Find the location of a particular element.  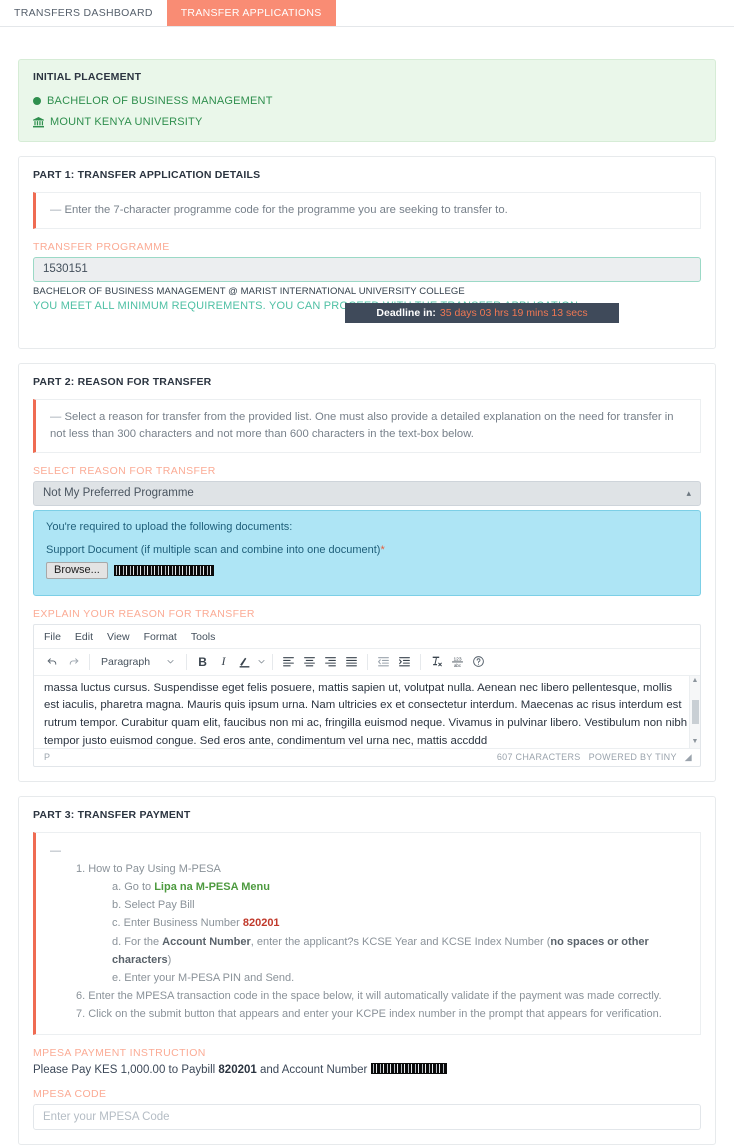

selected-file-name-redacted is located at coordinates (163, 570).